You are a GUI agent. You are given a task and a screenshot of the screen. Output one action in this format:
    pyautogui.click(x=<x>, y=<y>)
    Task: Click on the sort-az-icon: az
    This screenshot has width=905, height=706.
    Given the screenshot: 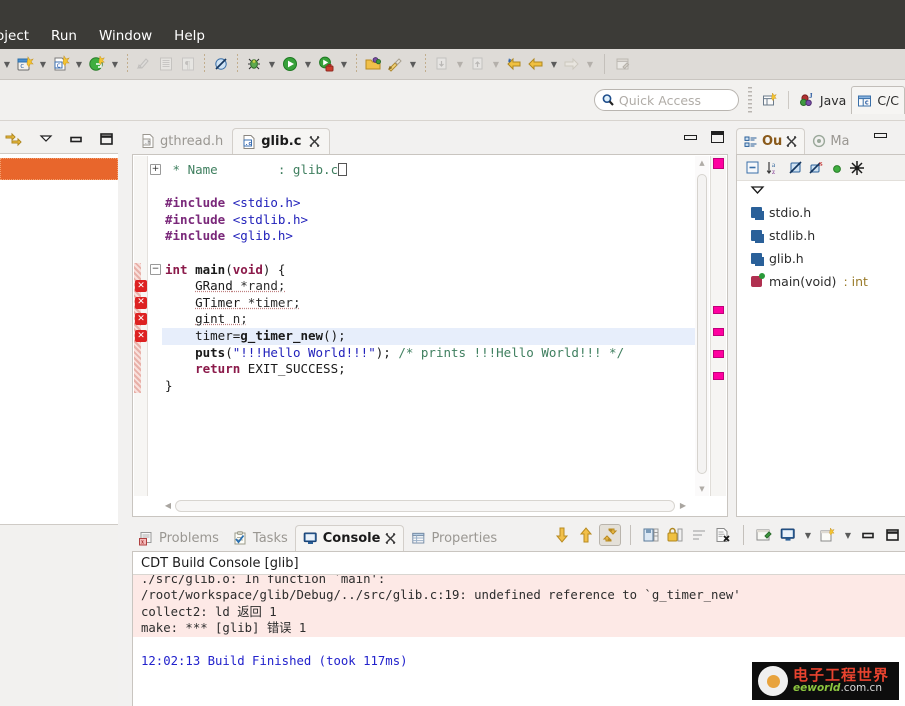 What is the action you would take?
    pyautogui.click(x=774, y=168)
    